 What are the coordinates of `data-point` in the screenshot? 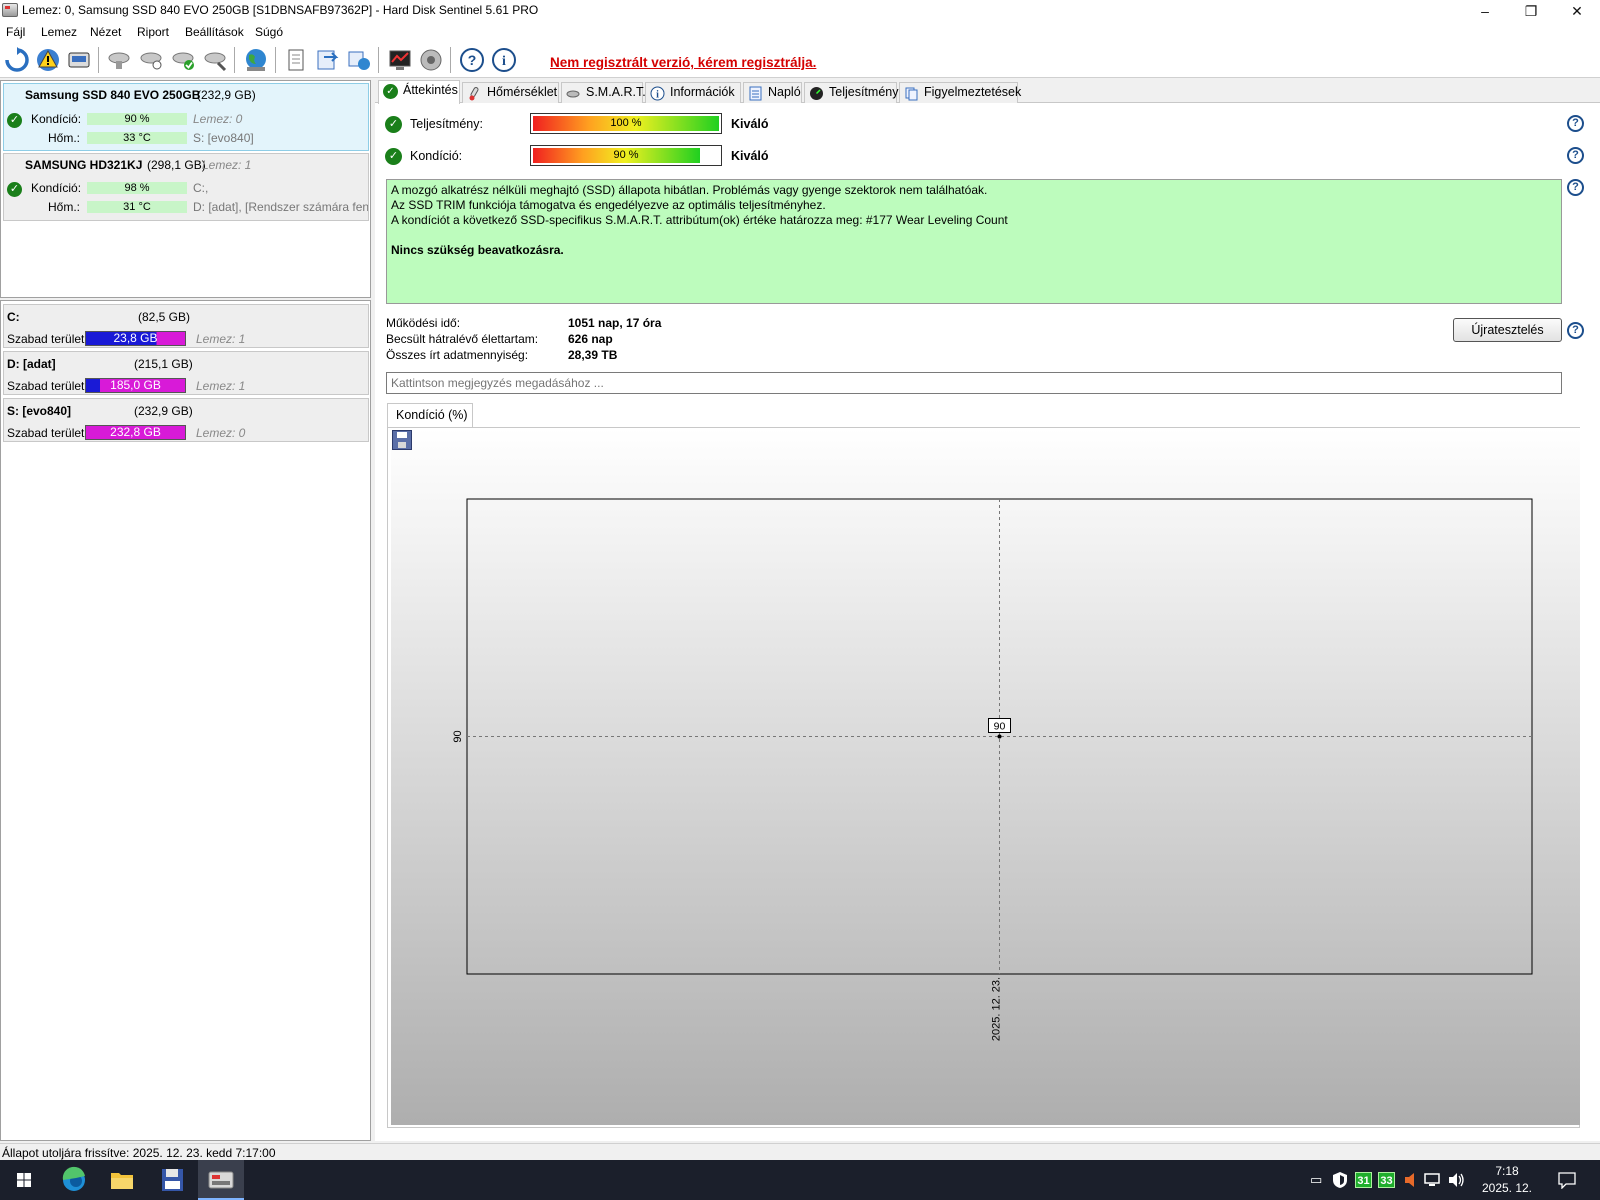 It's located at (999, 736).